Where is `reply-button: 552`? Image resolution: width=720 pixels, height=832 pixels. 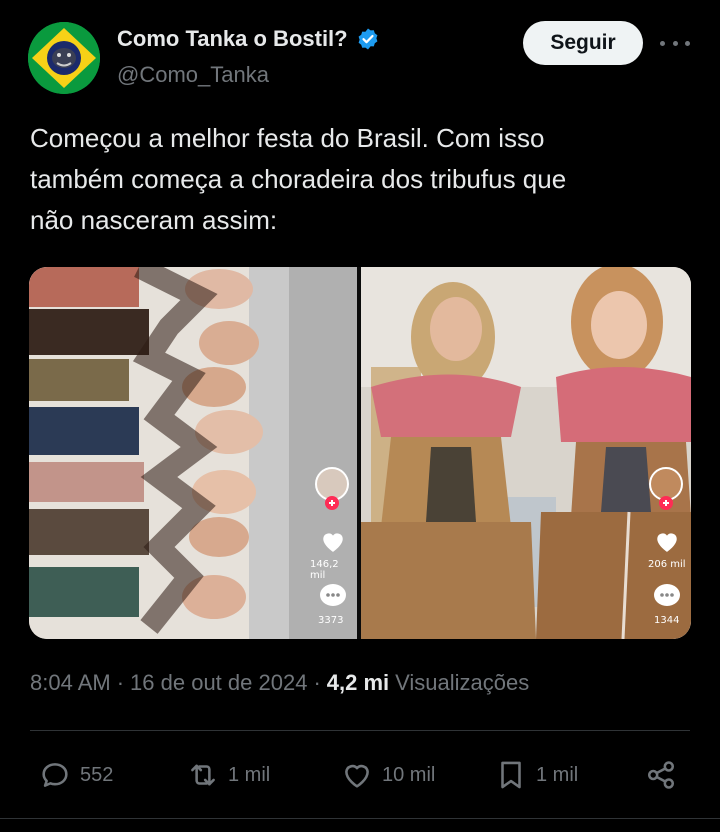
reply-button: 552 is located at coordinates (75, 775).